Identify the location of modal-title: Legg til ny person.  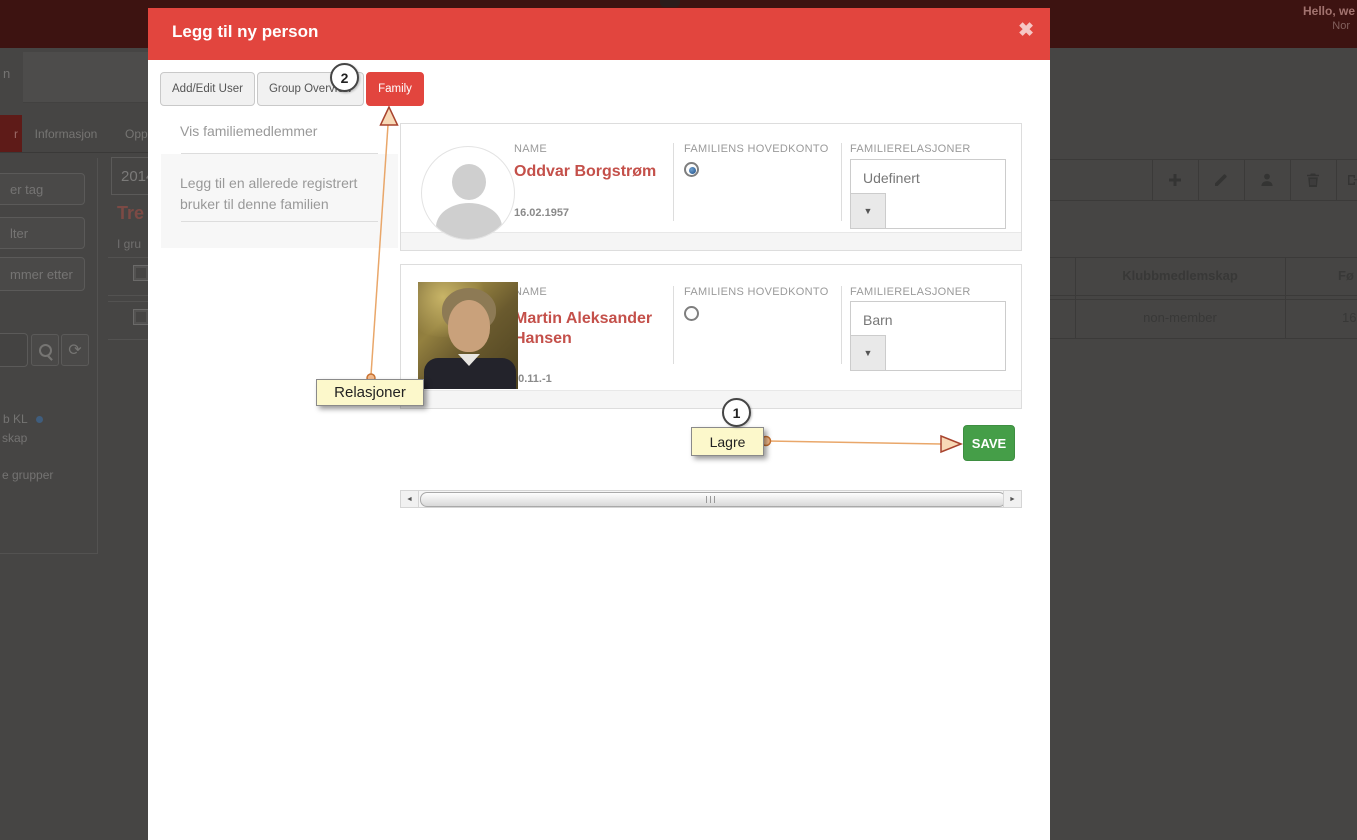
(245, 31).